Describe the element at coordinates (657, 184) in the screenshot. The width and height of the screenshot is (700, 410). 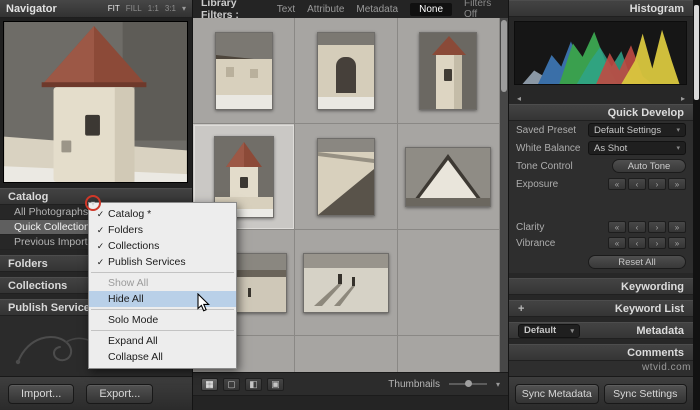
I see `exposure-increase-button: ›` at that location.